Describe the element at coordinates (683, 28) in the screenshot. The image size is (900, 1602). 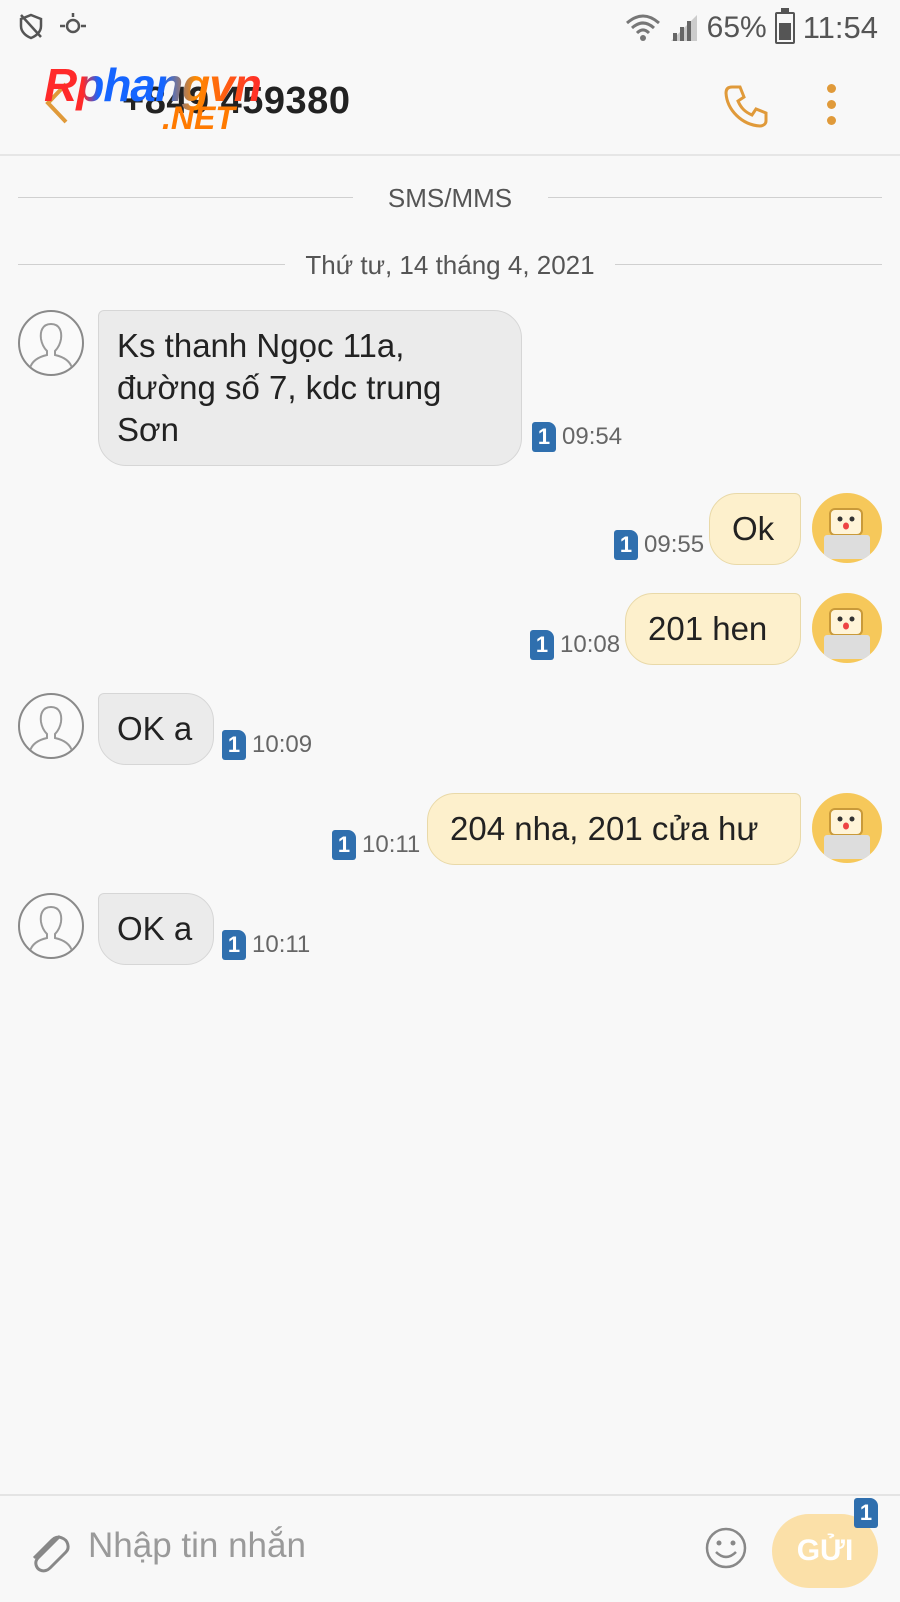
I see `signal-icon` at that location.